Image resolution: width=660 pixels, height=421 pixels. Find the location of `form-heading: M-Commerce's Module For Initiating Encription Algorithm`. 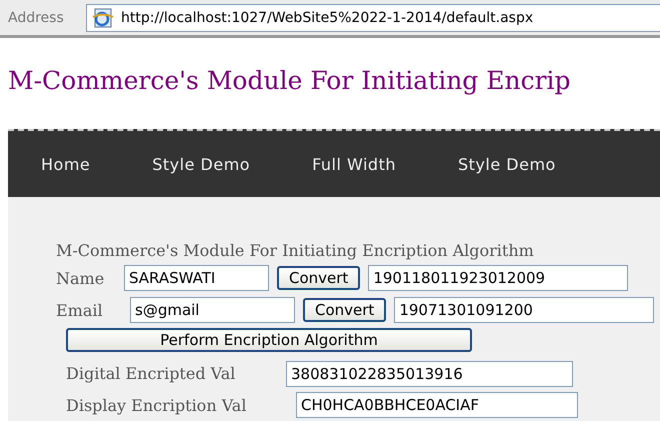

form-heading: M-Commerce's Module For Initiating Encription Algorithm is located at coordinates (295, 251).